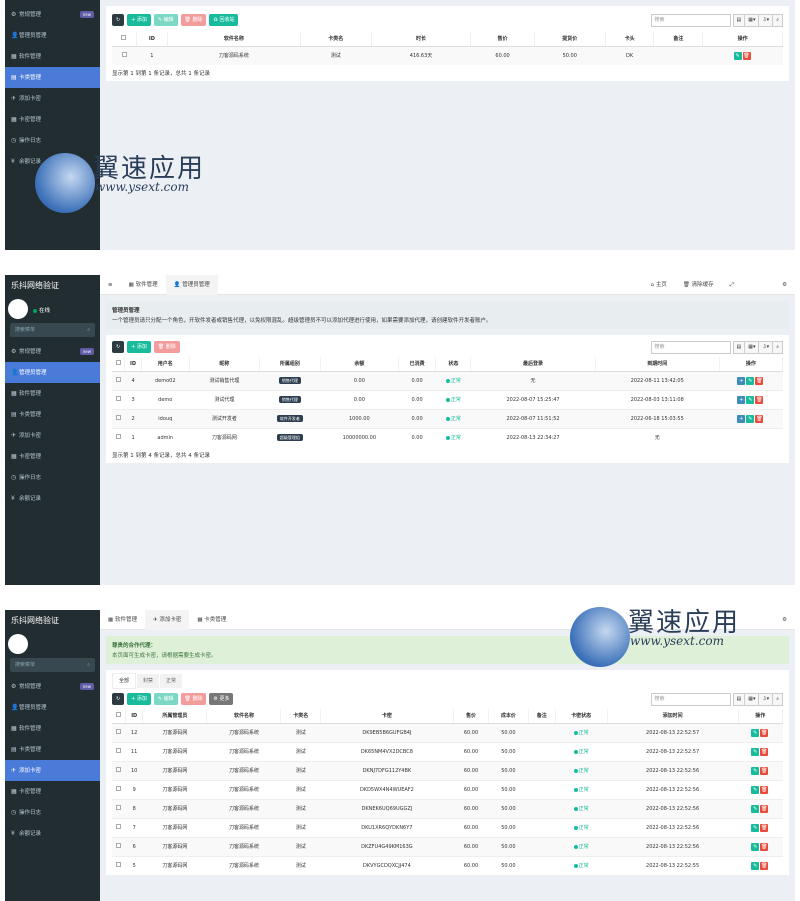 The width and height of the screenshot is (800, 901). Describe the element at coordinates (191, 285) in the screenshot. I see `tab-admin: 👤 管理员管理` at that location.